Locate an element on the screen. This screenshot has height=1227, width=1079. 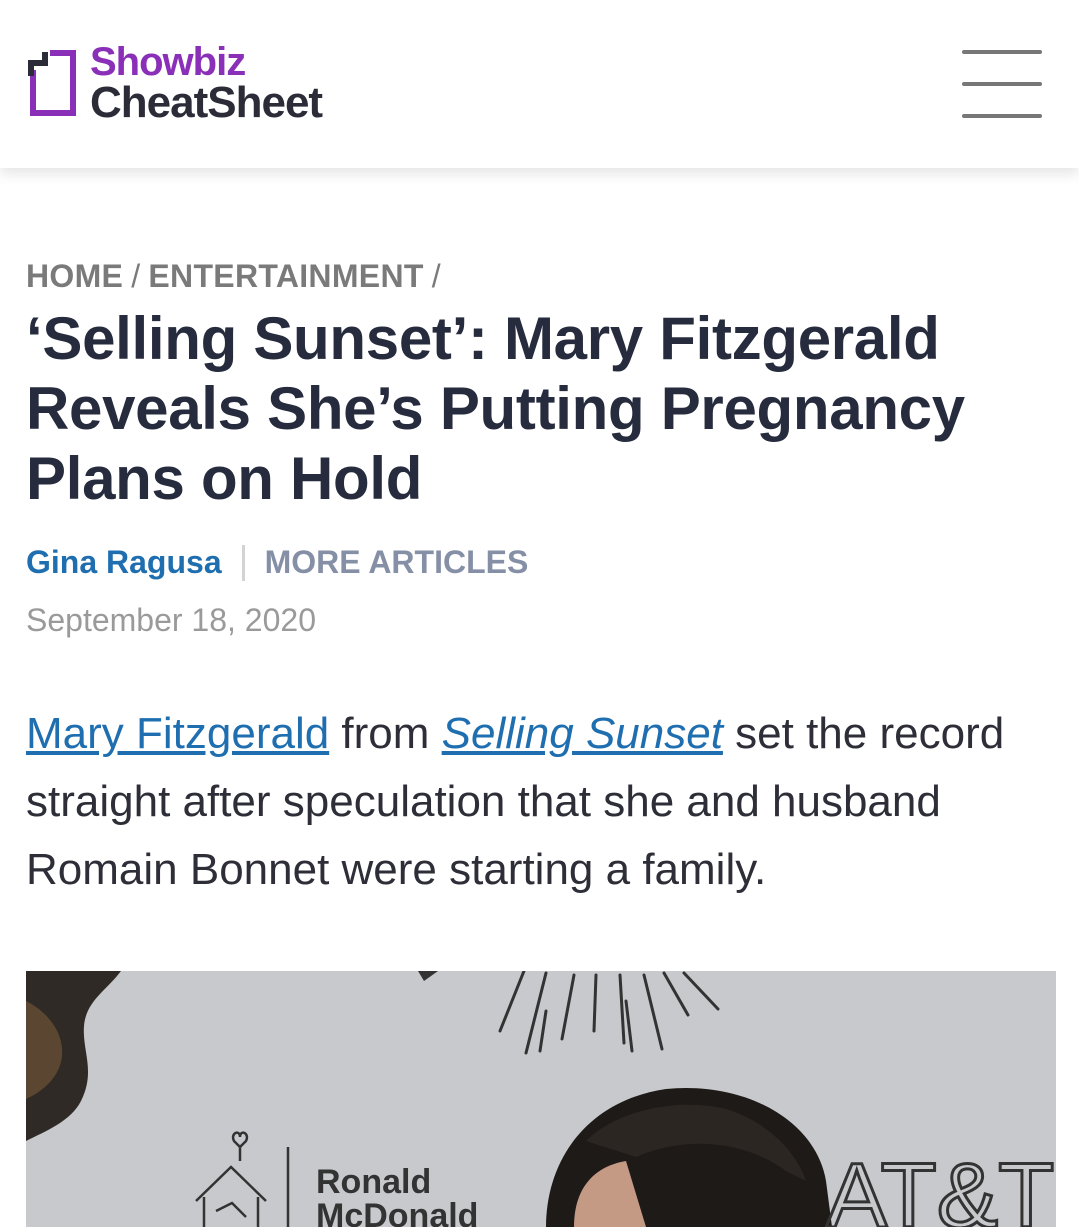
logo-wordmark: Showbiz CheatSheet is located at coordinates (206, 83).